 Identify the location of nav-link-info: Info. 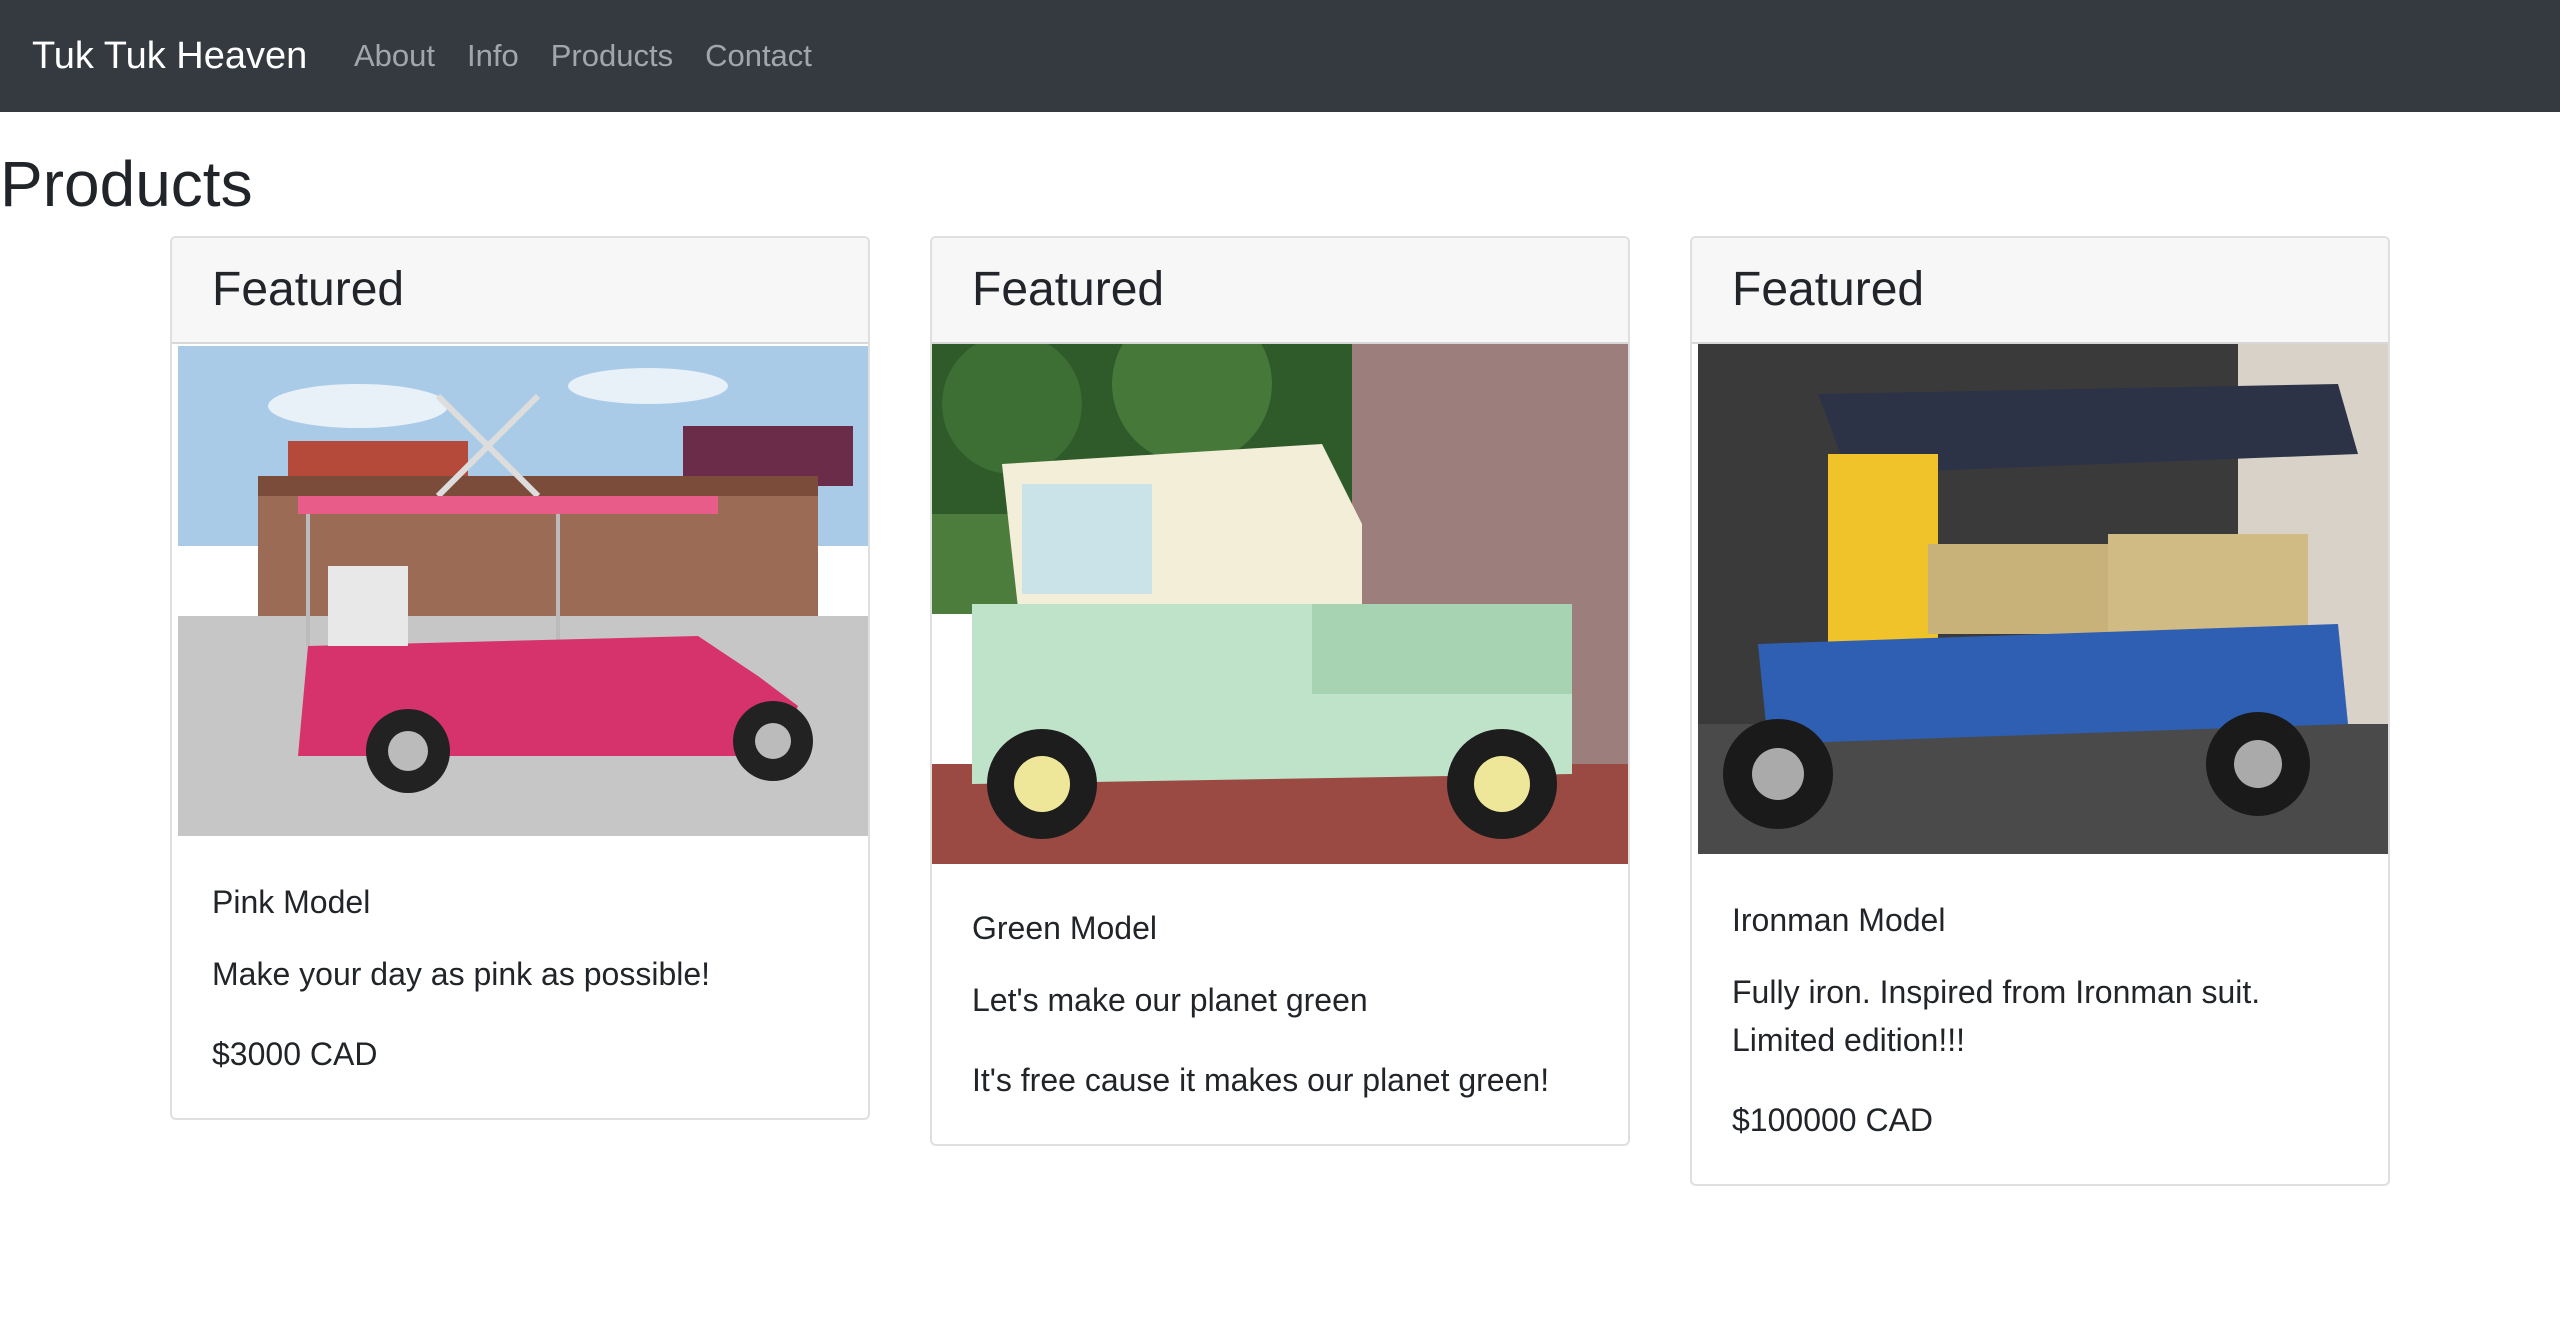
(493, 56).